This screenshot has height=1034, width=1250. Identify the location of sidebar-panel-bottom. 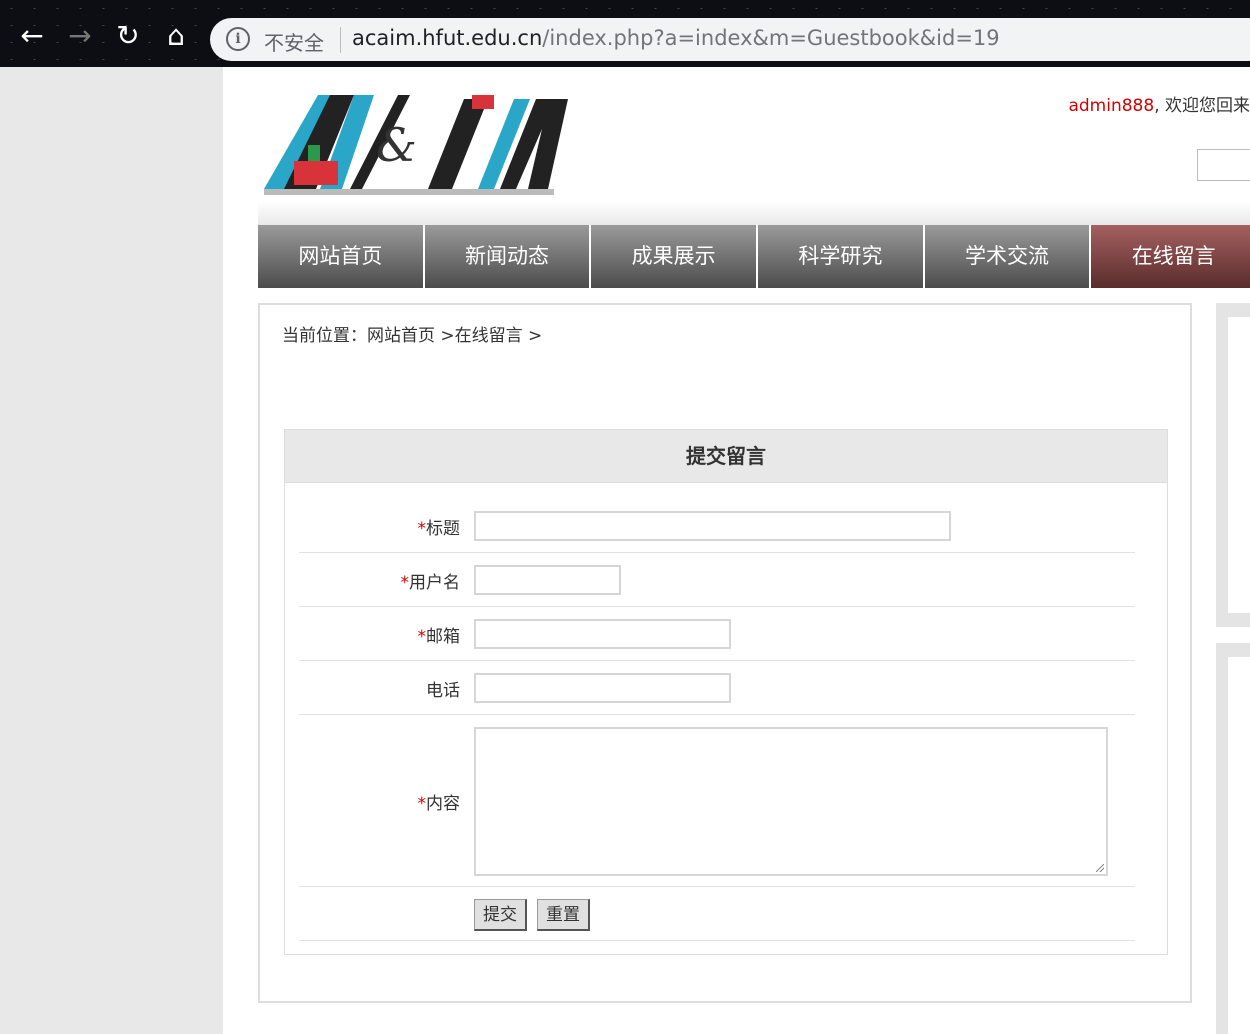
(1233, 838).